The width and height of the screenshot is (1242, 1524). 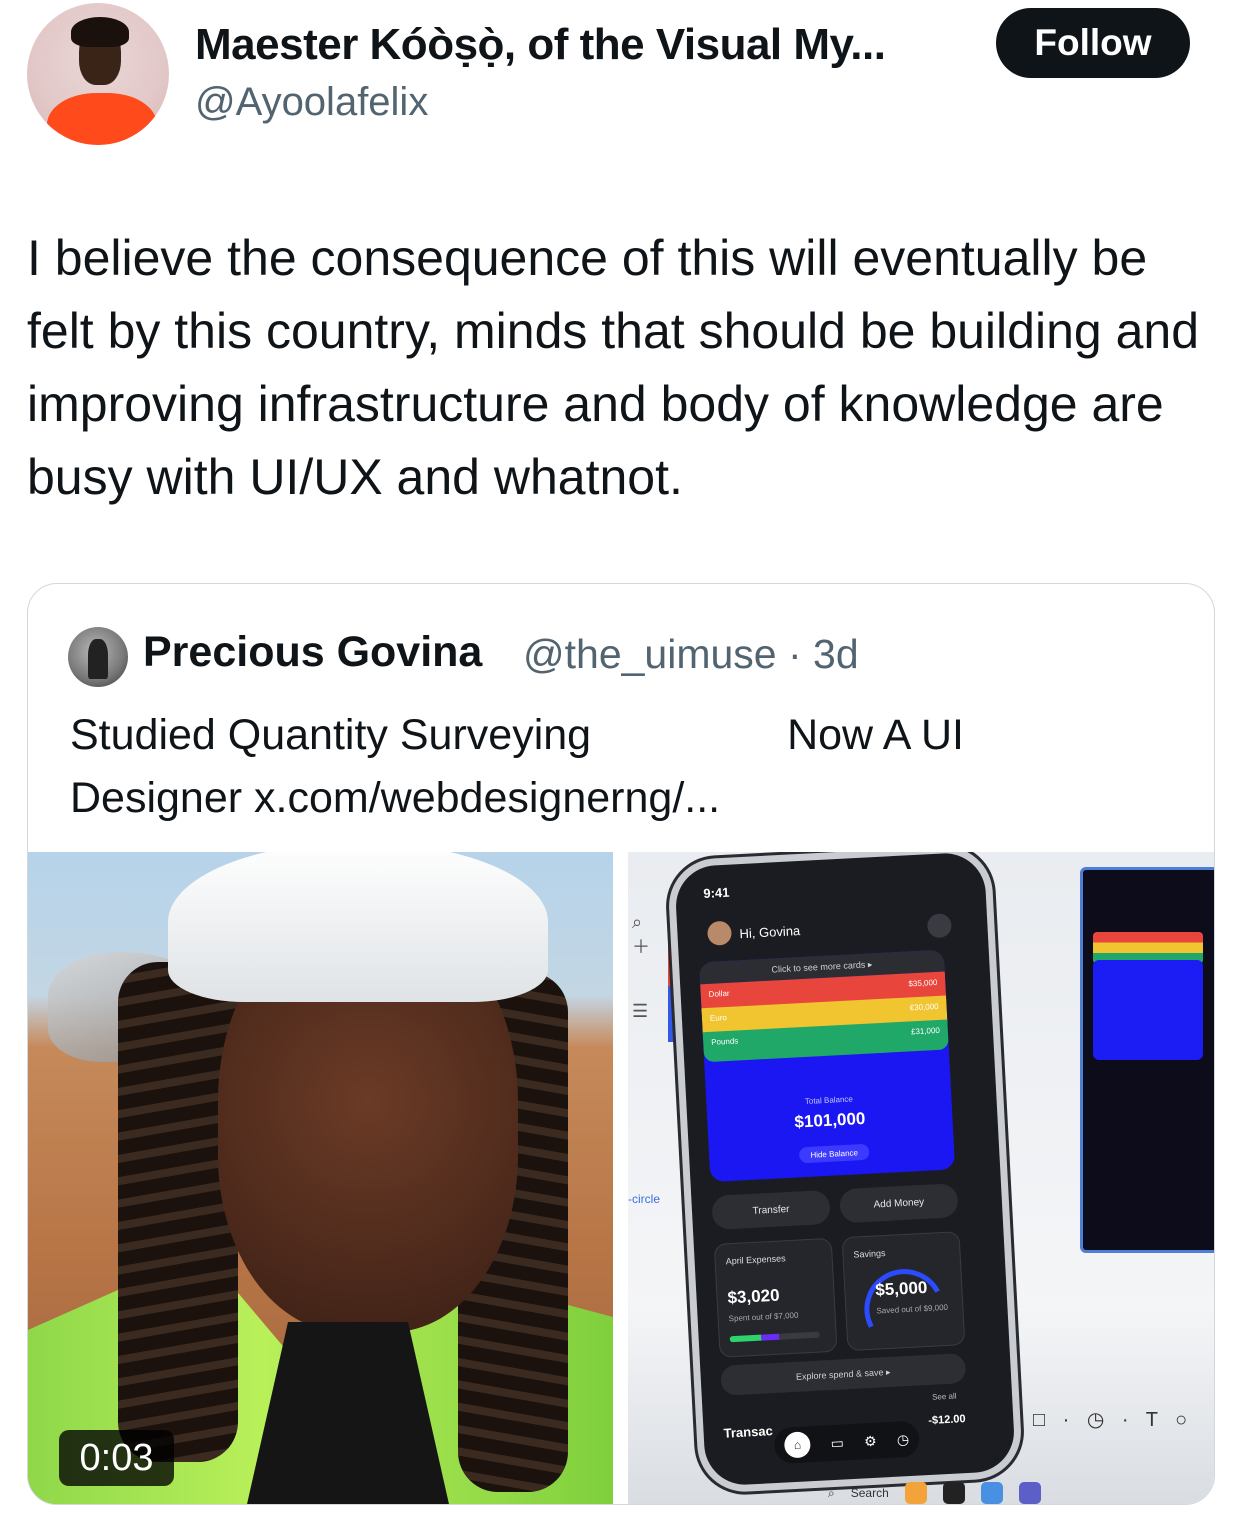 What do you see at coordinates (903, 1439) in the screenshot?
I see `clock-icon: ◷` at bounding box center [903, 1439].